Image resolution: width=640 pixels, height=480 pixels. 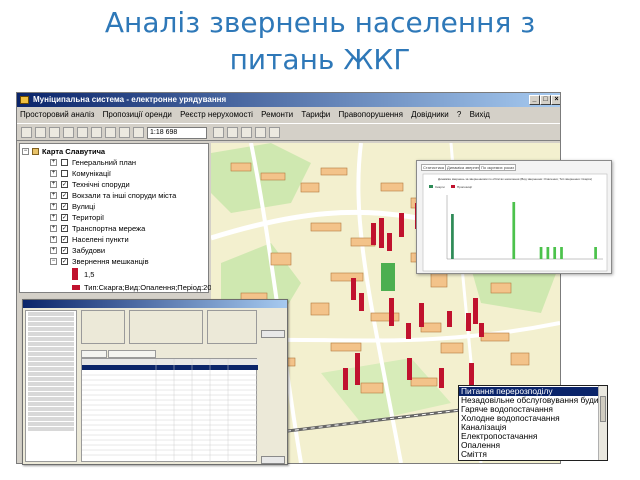 I want to click on full-extent-tool-icon, so click(x=82, y=132).